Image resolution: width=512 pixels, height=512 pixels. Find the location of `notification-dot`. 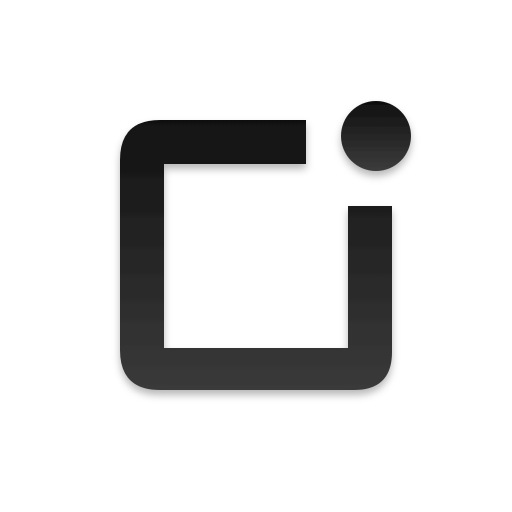

notification-dot is located at coordinates (376, 136).